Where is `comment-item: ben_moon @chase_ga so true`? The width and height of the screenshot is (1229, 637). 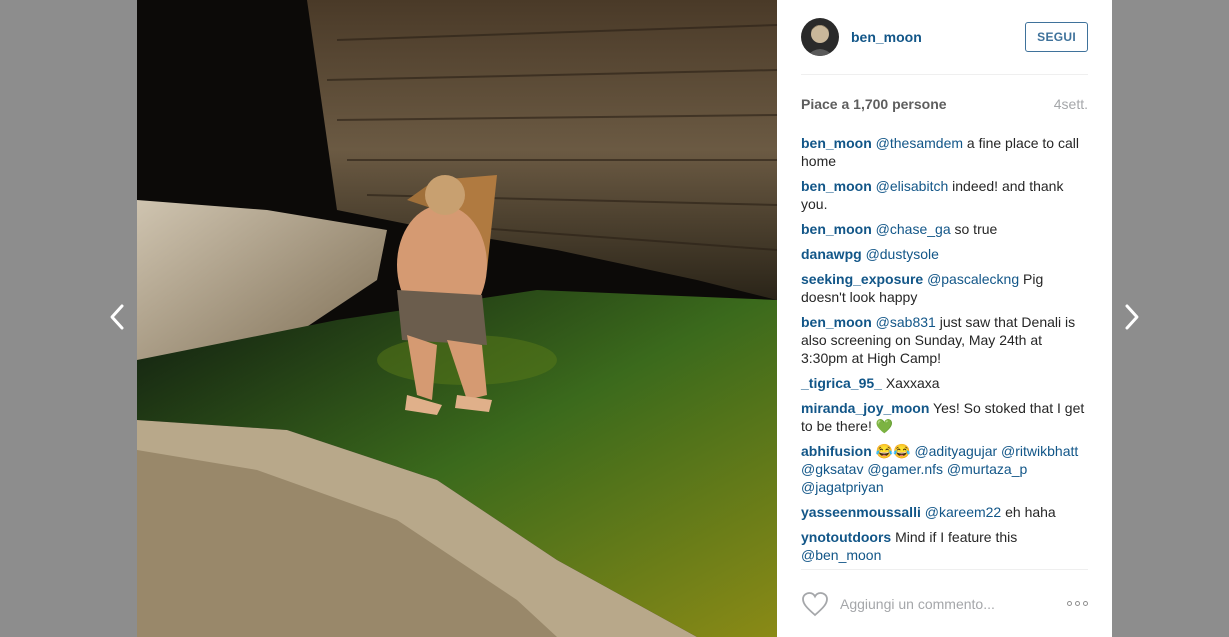
comment-item: ben_moon @chase_ga so true is located at coordinates (944, 229).